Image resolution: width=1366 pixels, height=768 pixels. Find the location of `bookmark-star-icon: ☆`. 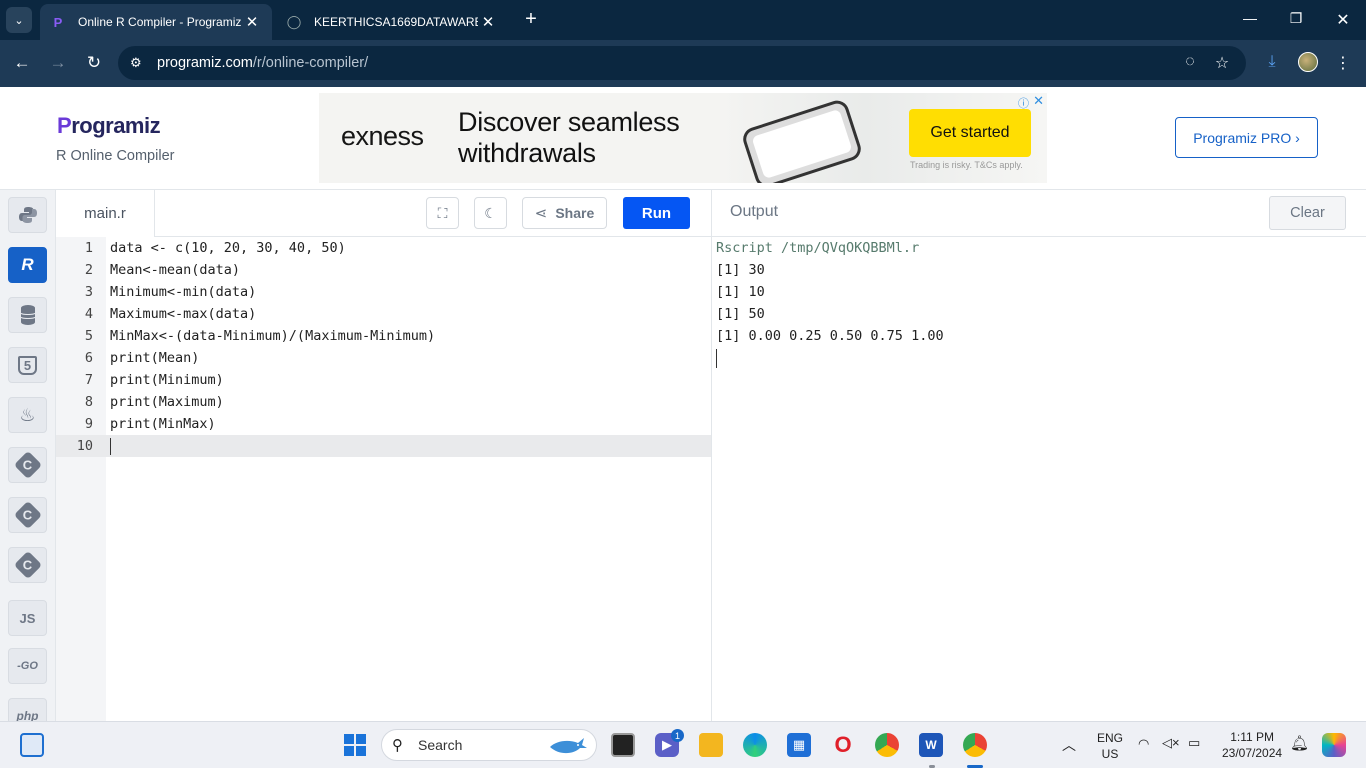

bookmark-star-icon: ☆ is located at coordinates (1222, 63).